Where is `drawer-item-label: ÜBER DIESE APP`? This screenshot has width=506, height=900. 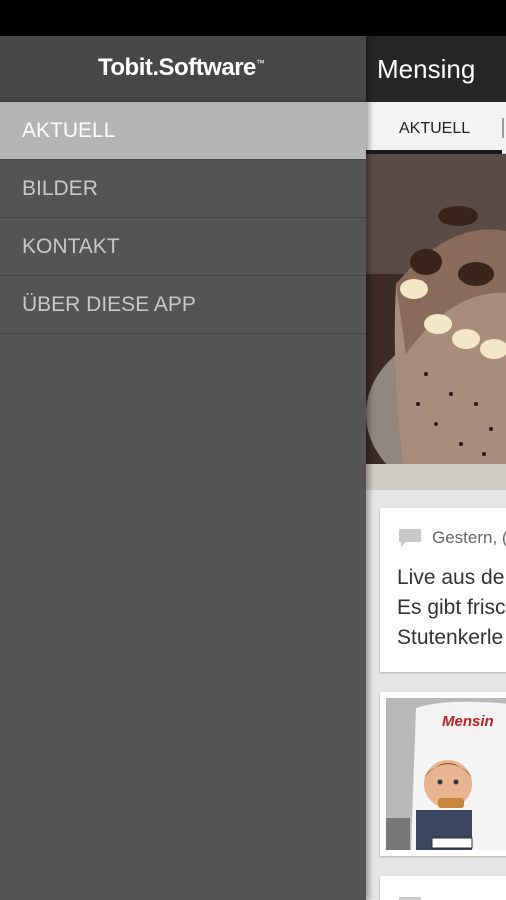 drawer-item-label: ÜBER DIESE APP is located at coordinates (109, 304).